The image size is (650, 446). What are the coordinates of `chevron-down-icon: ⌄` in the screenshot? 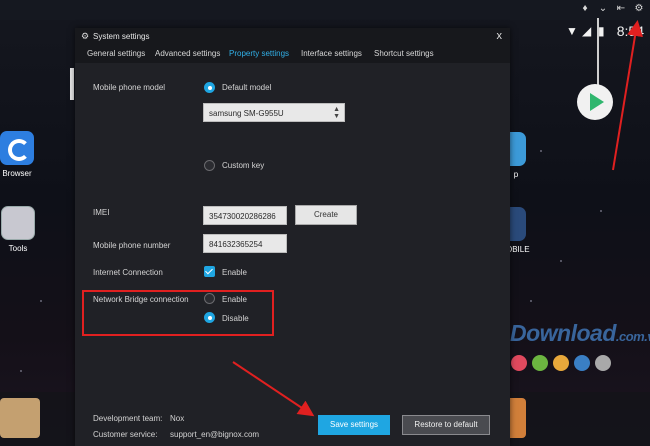 It's located at (603, 9).